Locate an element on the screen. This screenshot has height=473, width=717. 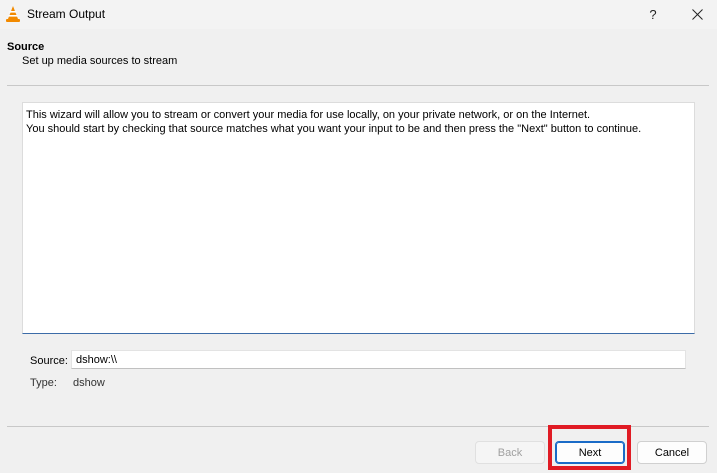
type-label: Type: is located at coordinates (43, 383).